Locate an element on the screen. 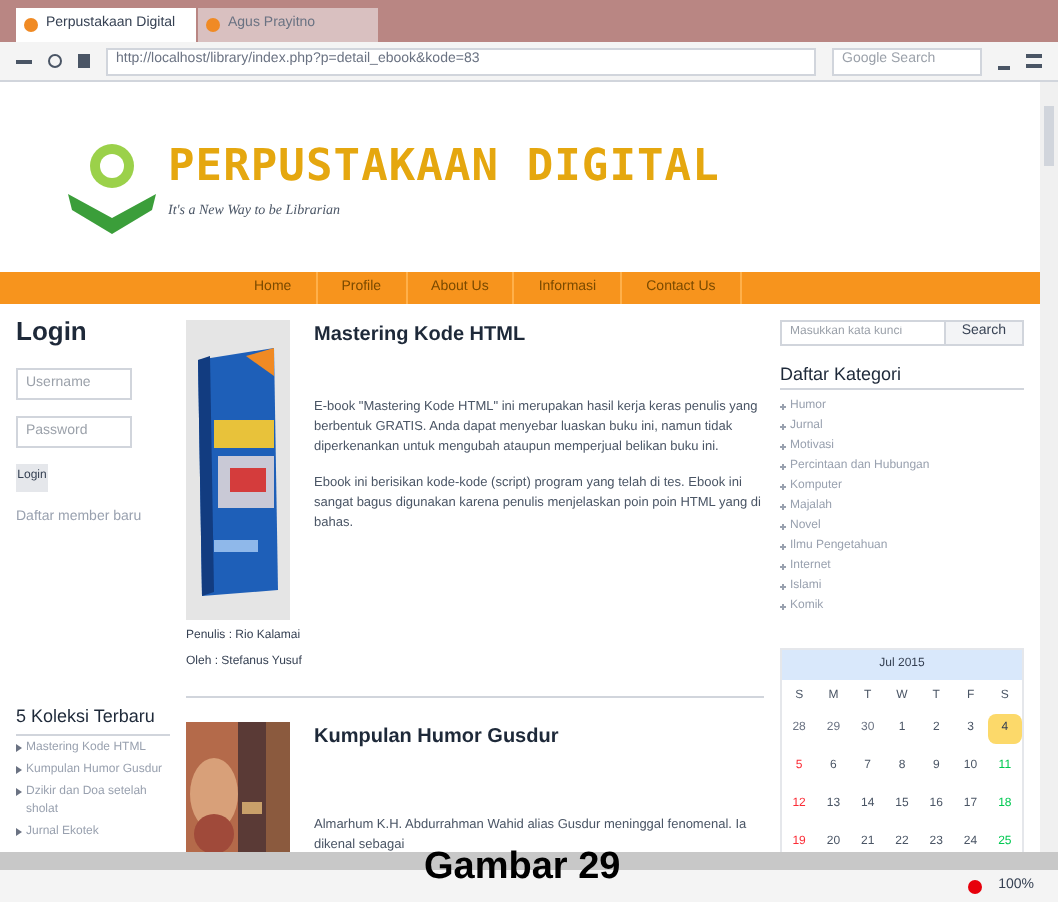  vertical-scrollbar is located at coordinates (1049, 467).